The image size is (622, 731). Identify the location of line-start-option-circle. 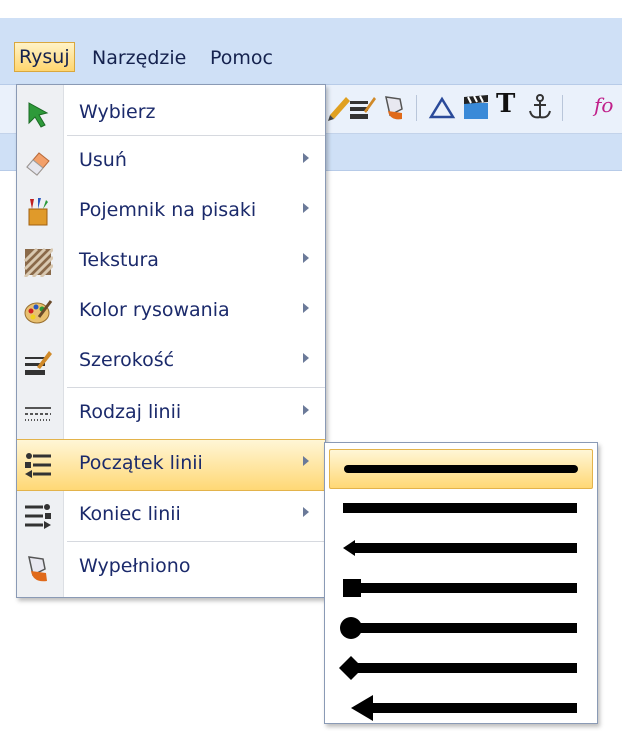
(460, 628).